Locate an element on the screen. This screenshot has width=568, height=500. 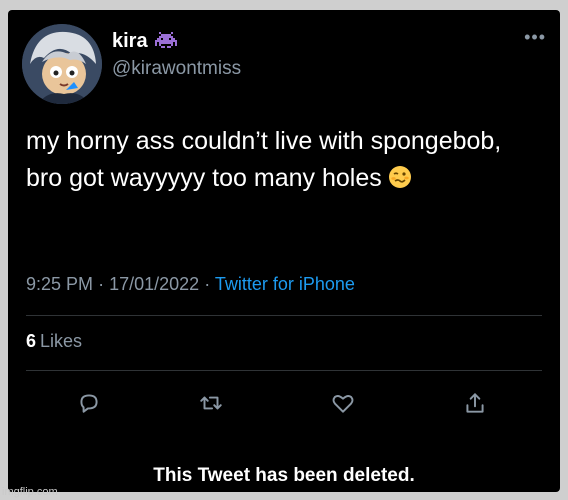
author-display-name: kira is located at coordinates (130, 41).